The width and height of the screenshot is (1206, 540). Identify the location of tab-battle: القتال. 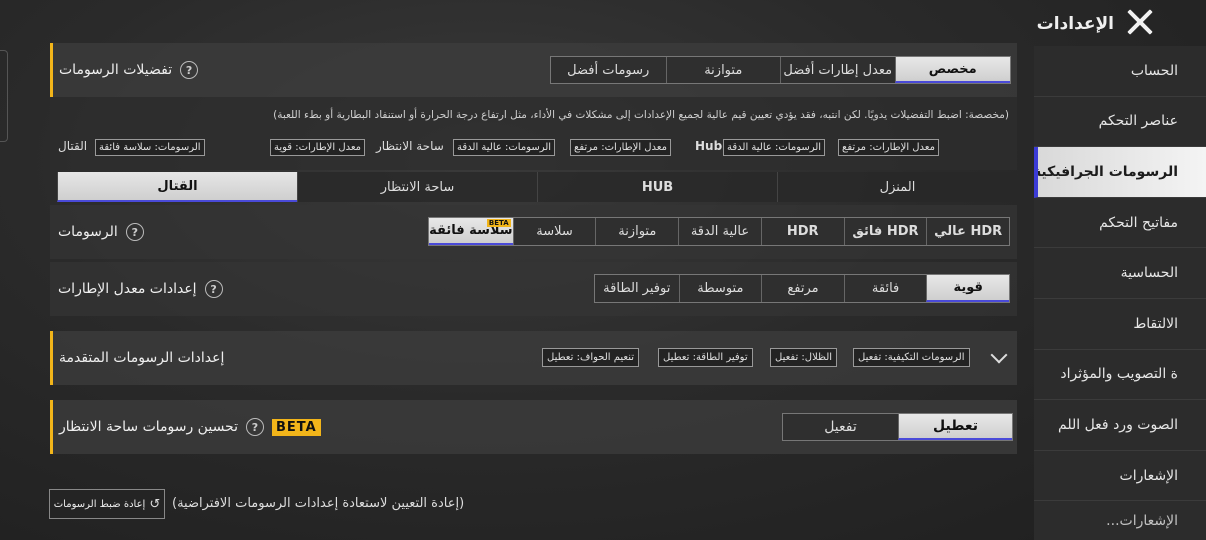
(177, 187).